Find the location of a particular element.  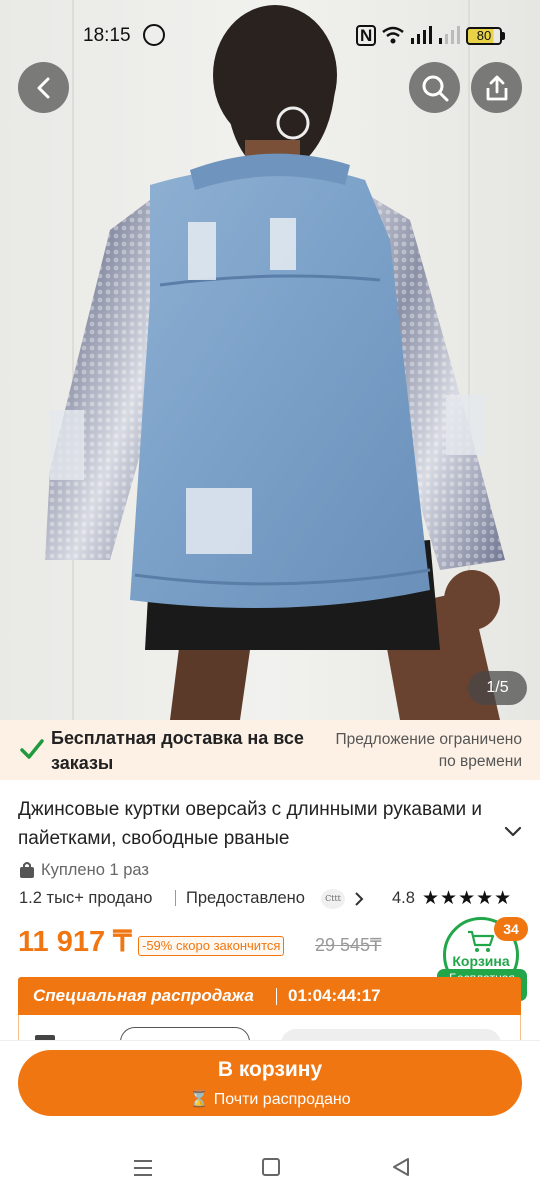

status-time: 18:15 is located at coordinates (107, 35).